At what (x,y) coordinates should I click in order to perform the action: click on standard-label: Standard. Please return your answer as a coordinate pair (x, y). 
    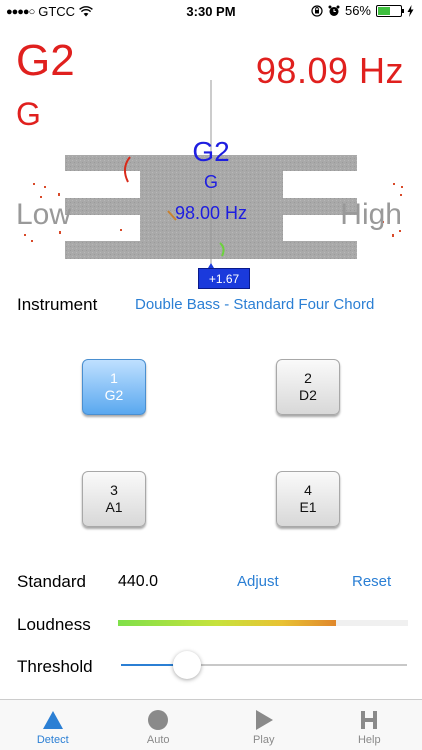
    Looking at the image, I should click on (51, 581).